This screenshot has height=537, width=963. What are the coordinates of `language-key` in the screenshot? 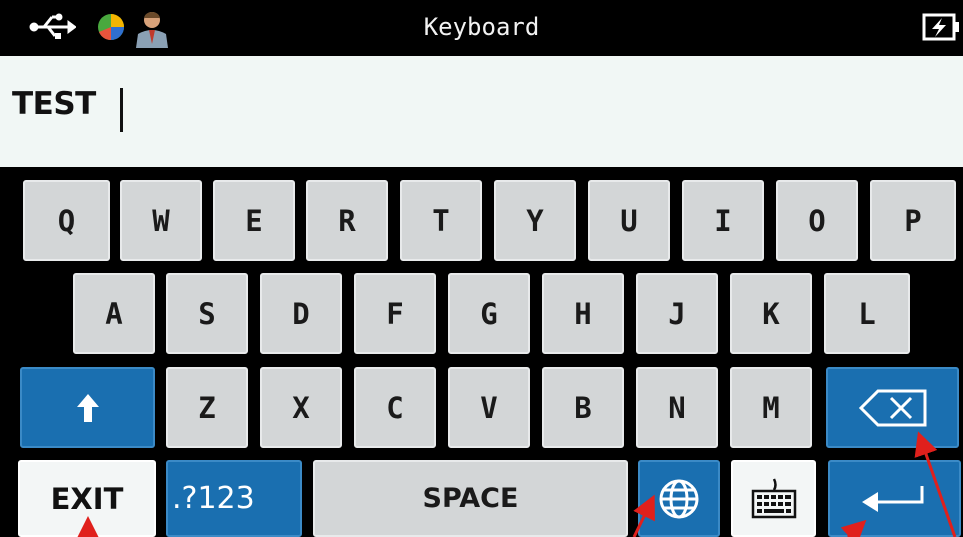 It's located at (679, 498).